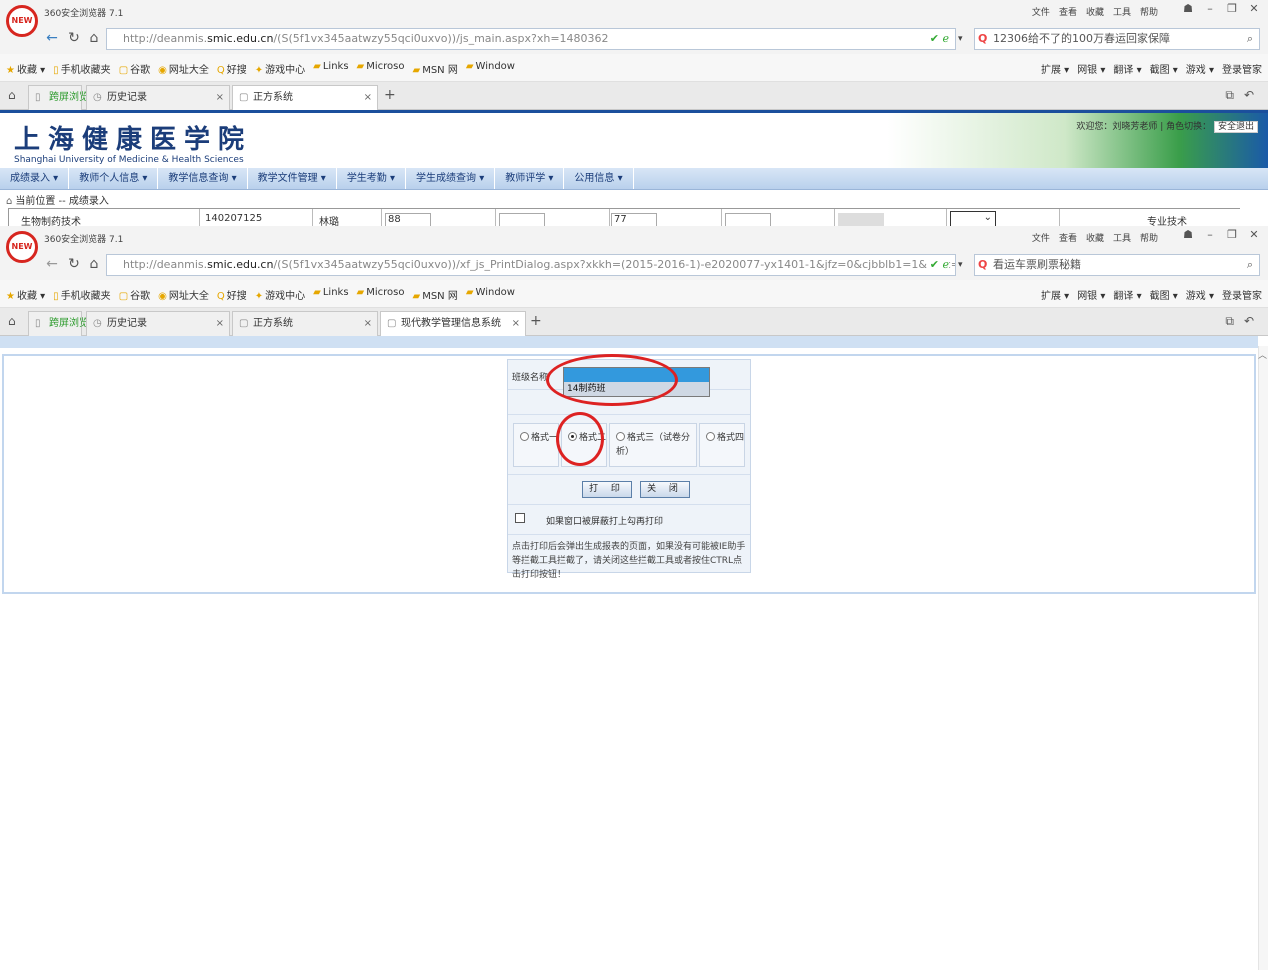  Describe the element at coordinates (1210, 234) in the screenshot. I see `minimize-icon: –` at that location.